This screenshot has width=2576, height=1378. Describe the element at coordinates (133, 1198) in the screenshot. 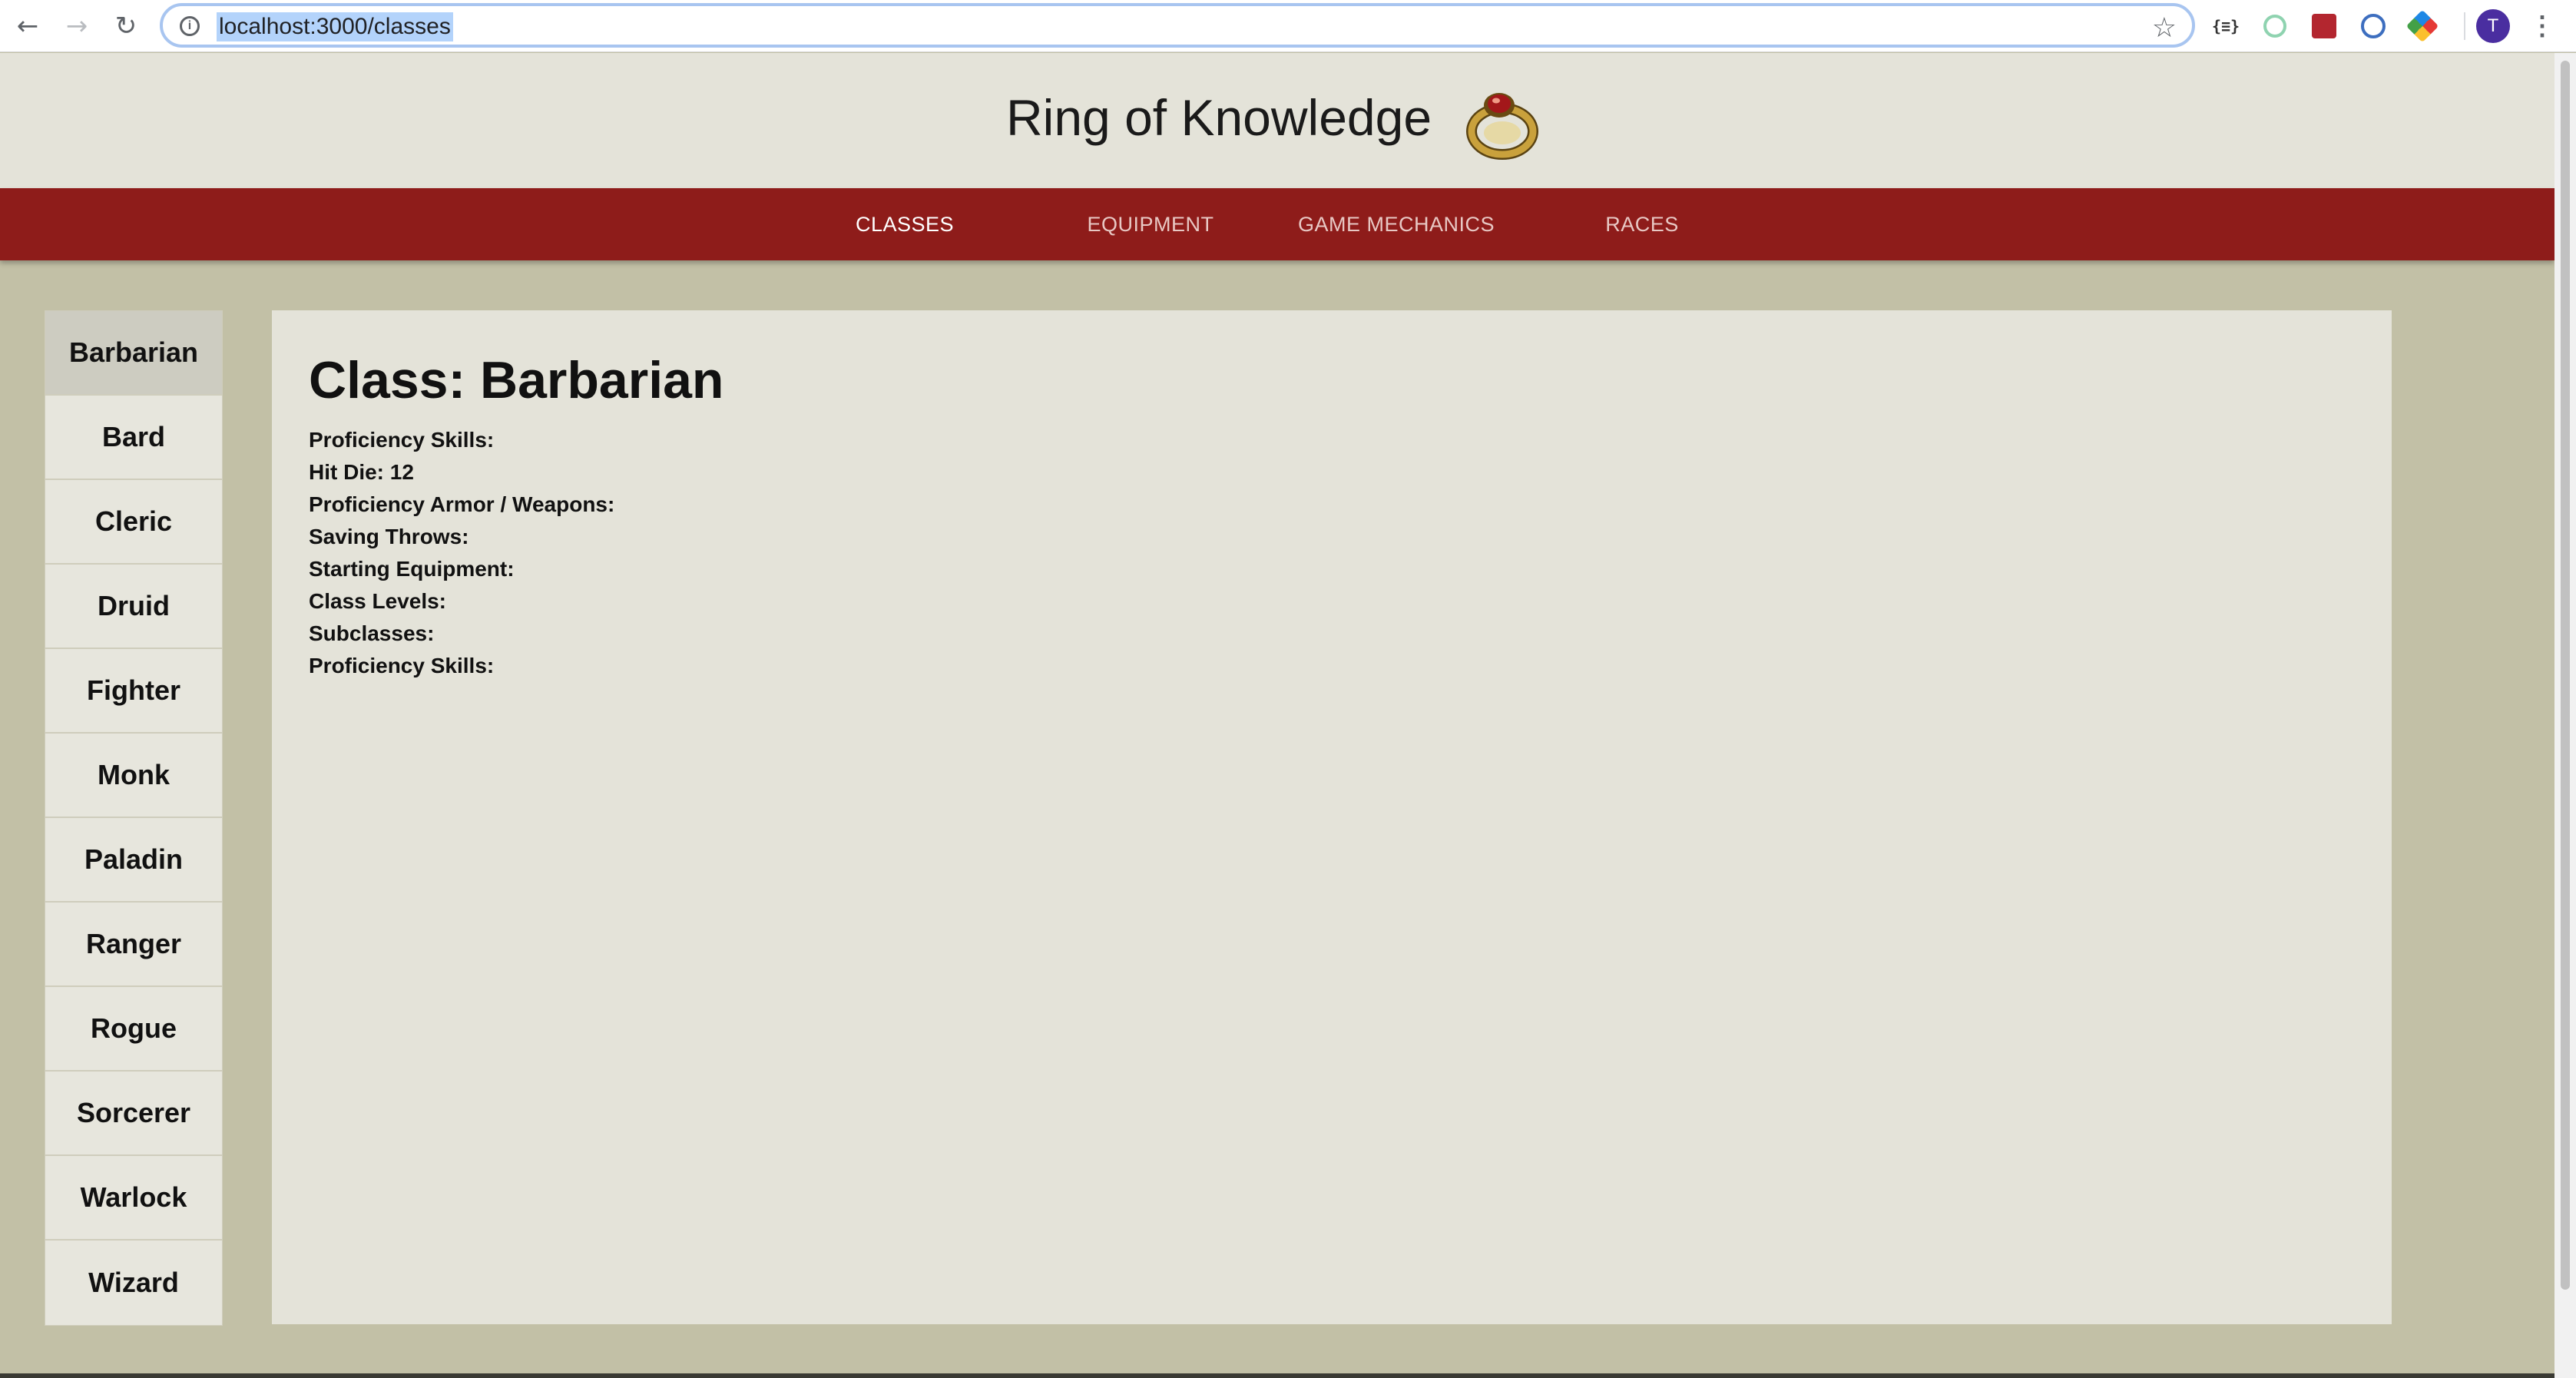

I see `sidebar-item-warlock: Warlock` at that location.